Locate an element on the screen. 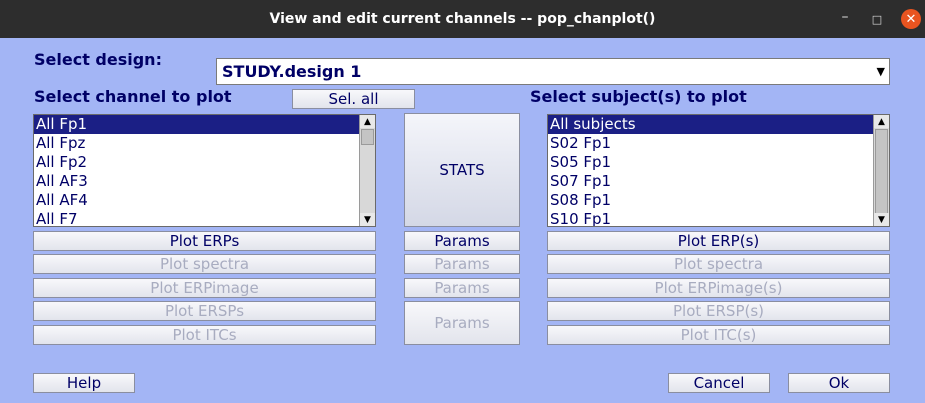 Image resolution: width=925 pixels, height=403 pixels. params-erpimage-button: Params is located at coordinates (462, 288).